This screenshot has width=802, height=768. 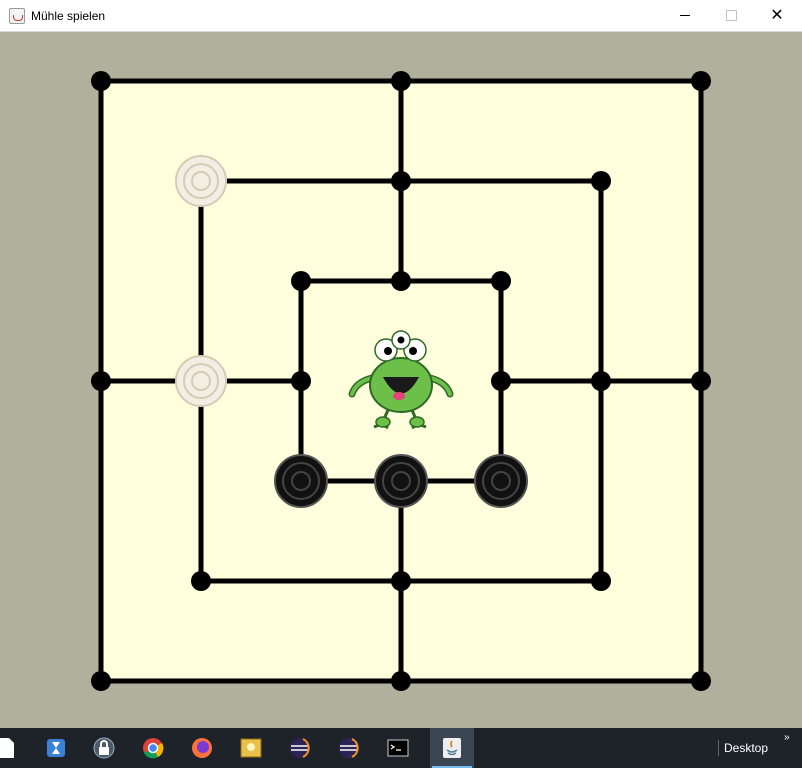 I want to click on taskbar-file, so click(x=14, y=748).